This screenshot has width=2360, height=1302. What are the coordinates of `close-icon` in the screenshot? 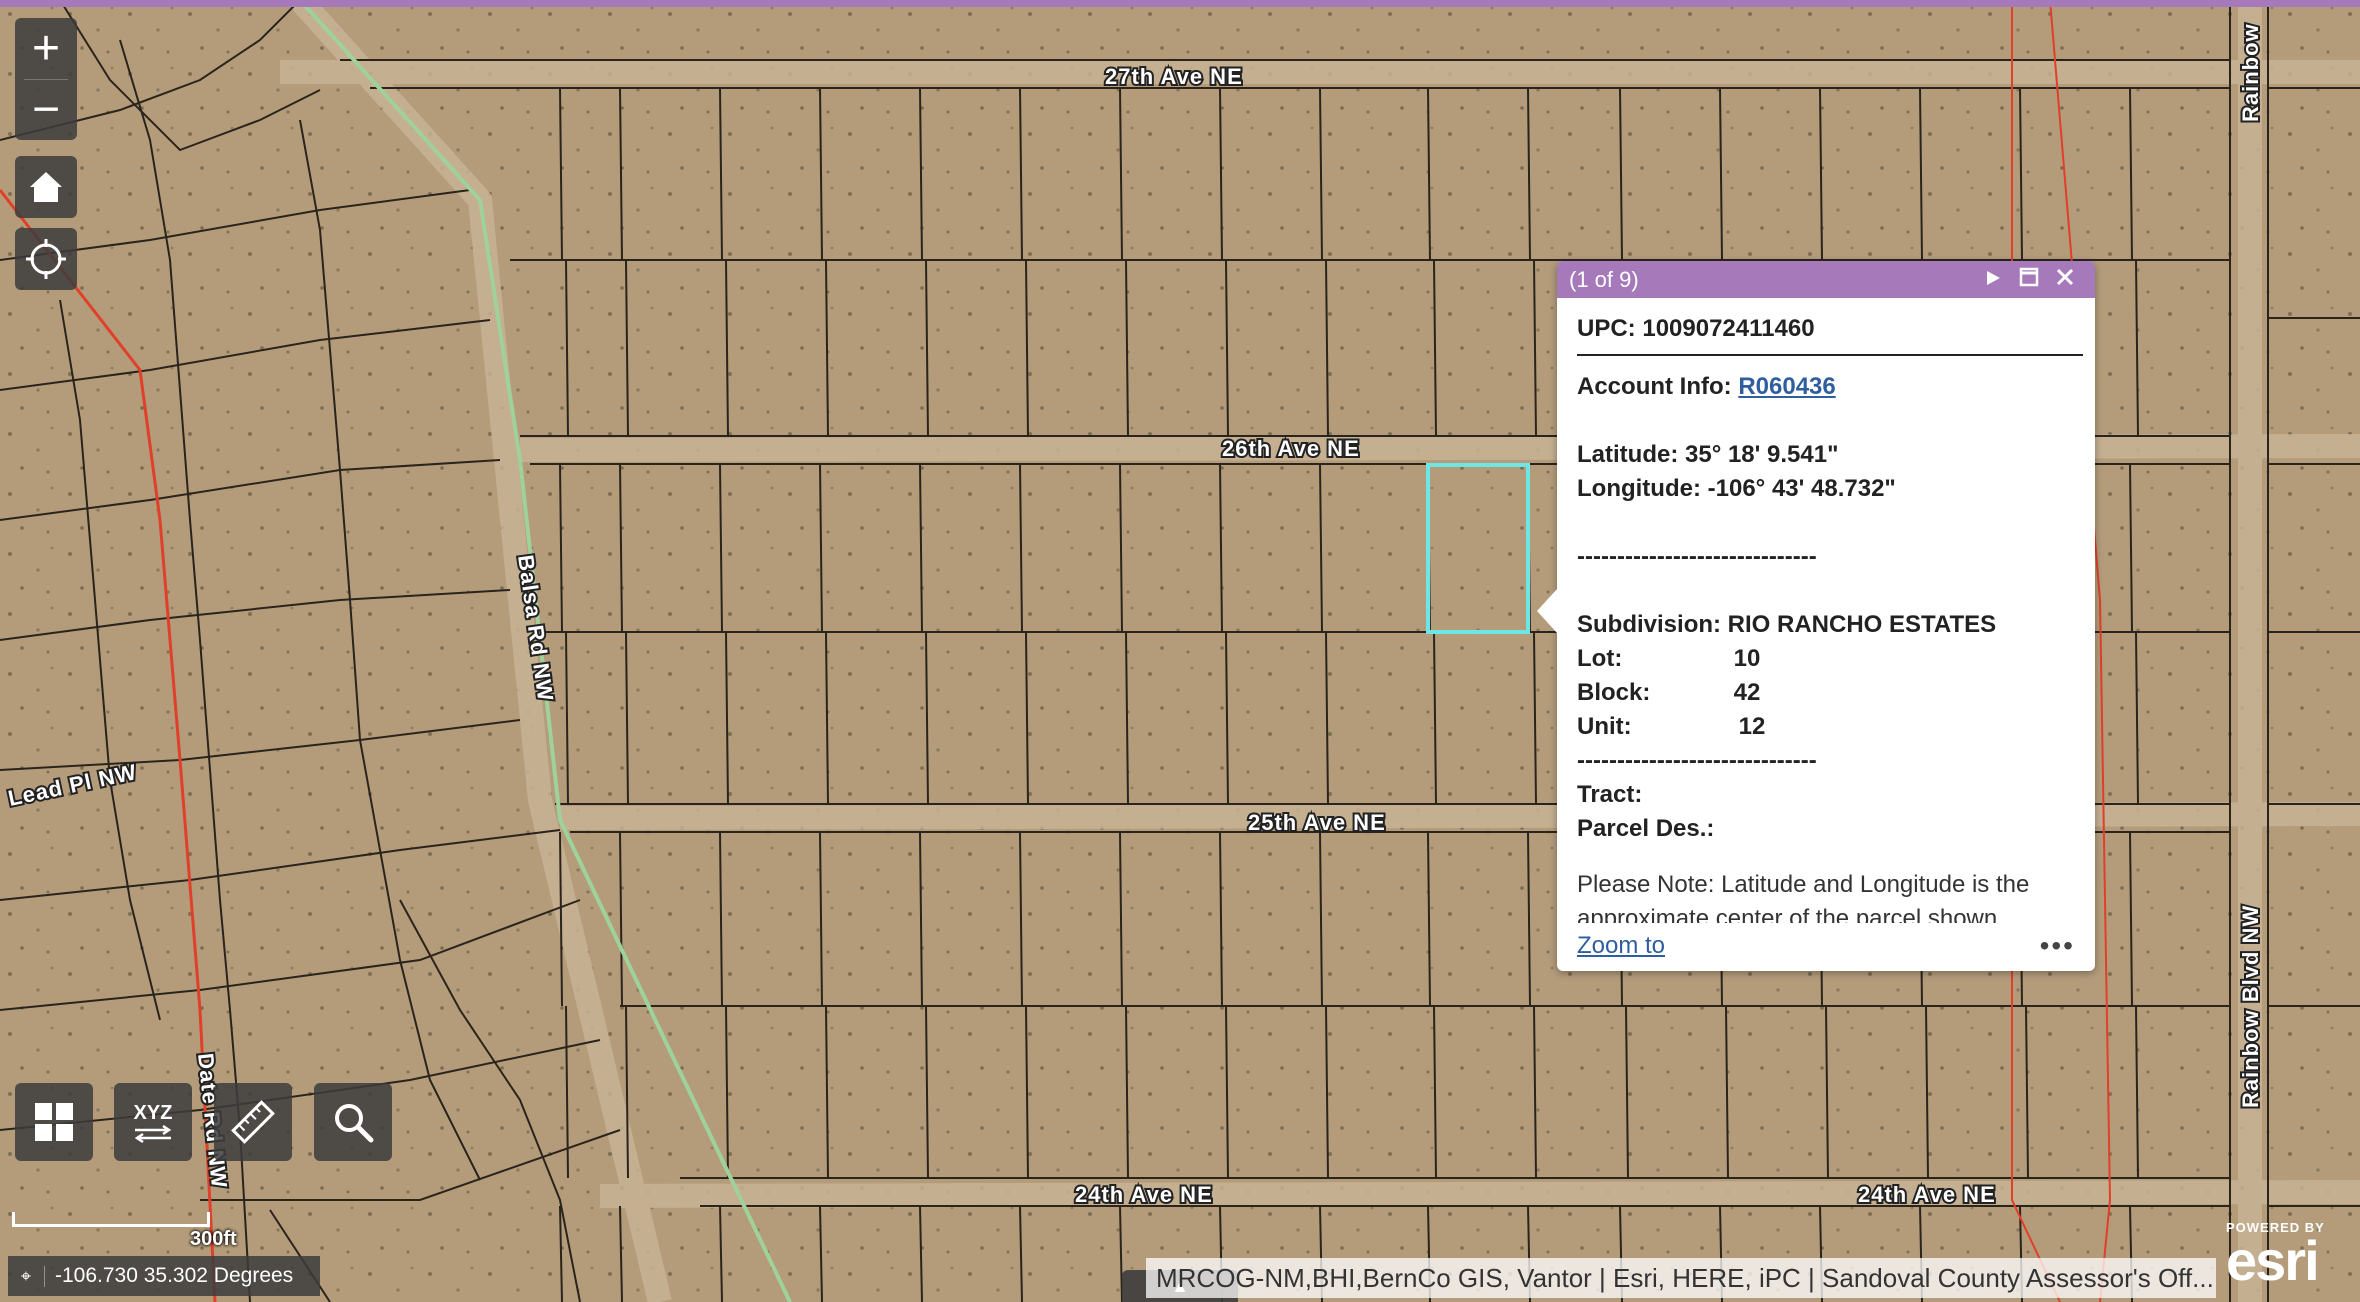 It's located at (2065, 276).